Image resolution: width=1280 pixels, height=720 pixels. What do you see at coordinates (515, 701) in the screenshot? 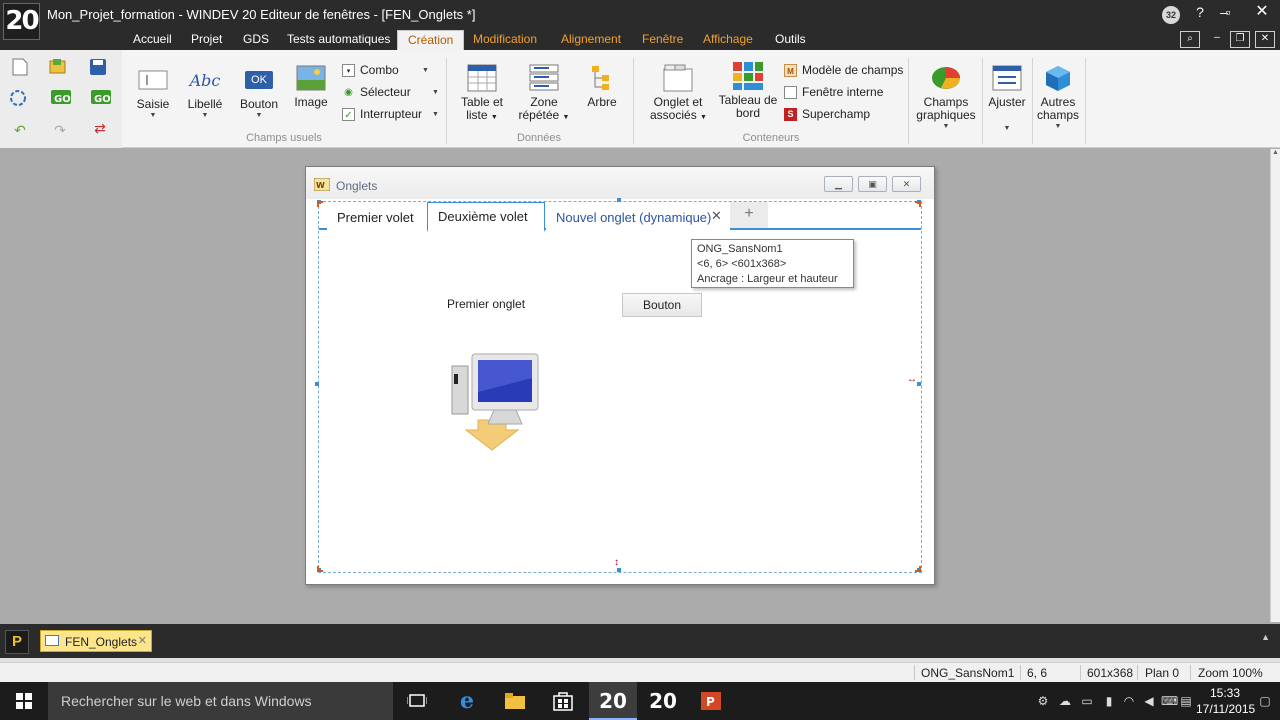
I see `file-explorer-icon` at bounding box center [515, 701].